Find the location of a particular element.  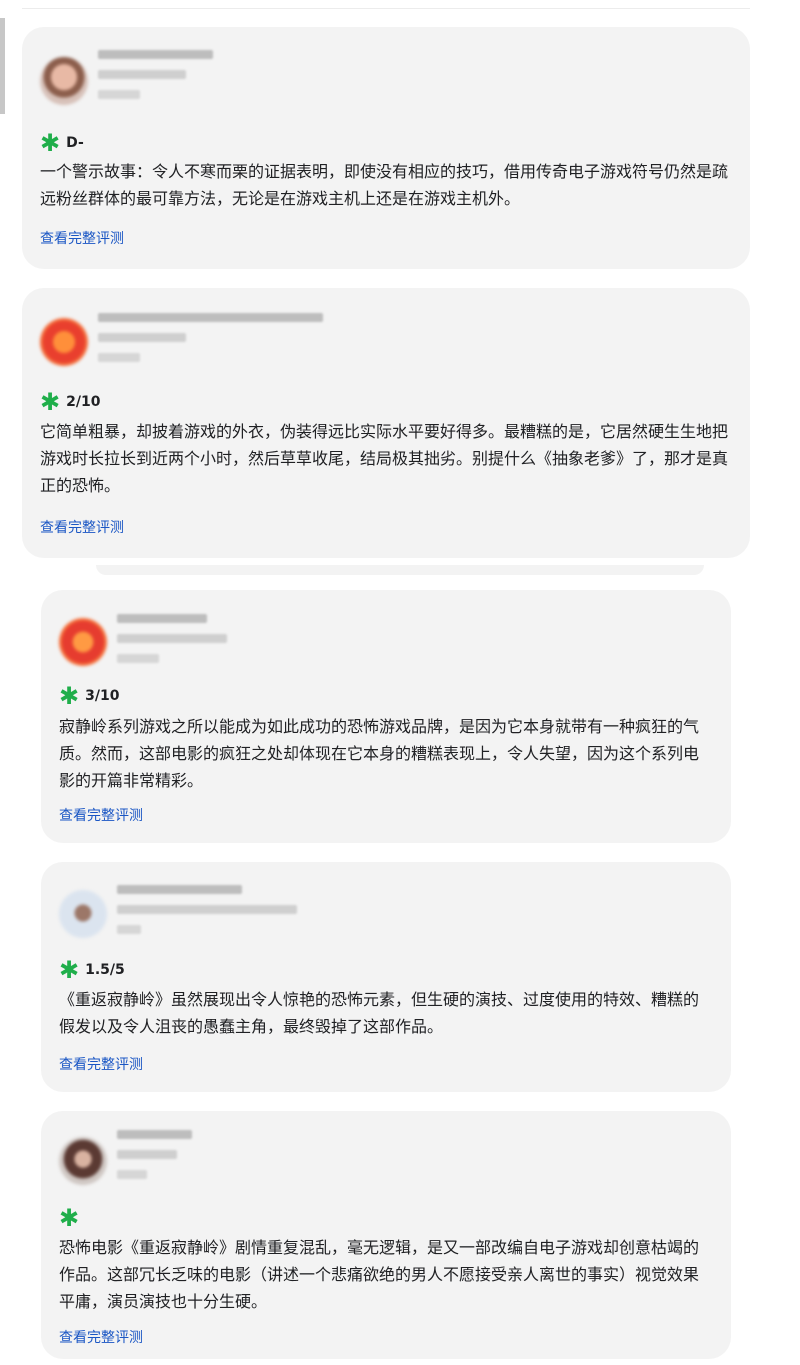

collapsed-card-edge is located at coordinates (400, 570).